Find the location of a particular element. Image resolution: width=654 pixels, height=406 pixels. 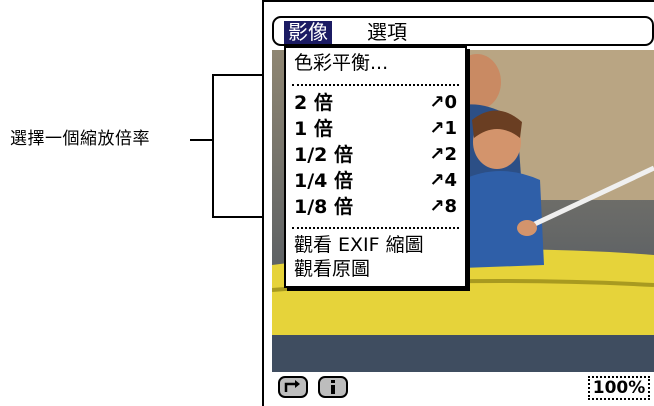

zoom-level-indicator: 100% is located at coordinates (619, 388).